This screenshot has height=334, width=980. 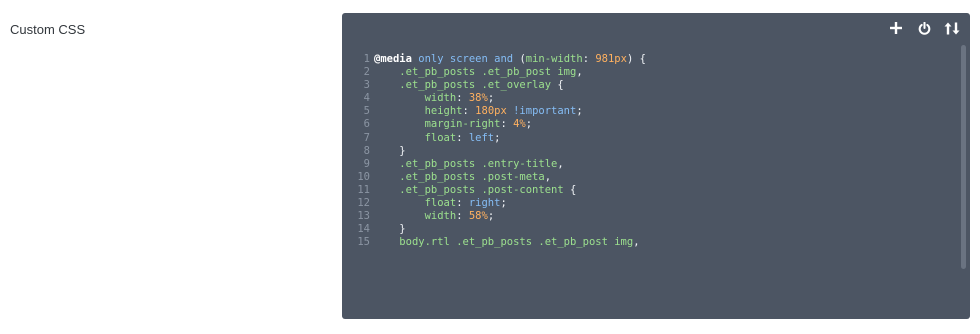 I want to click on code-line: 12 float: right;, so click(x=649, y=203).